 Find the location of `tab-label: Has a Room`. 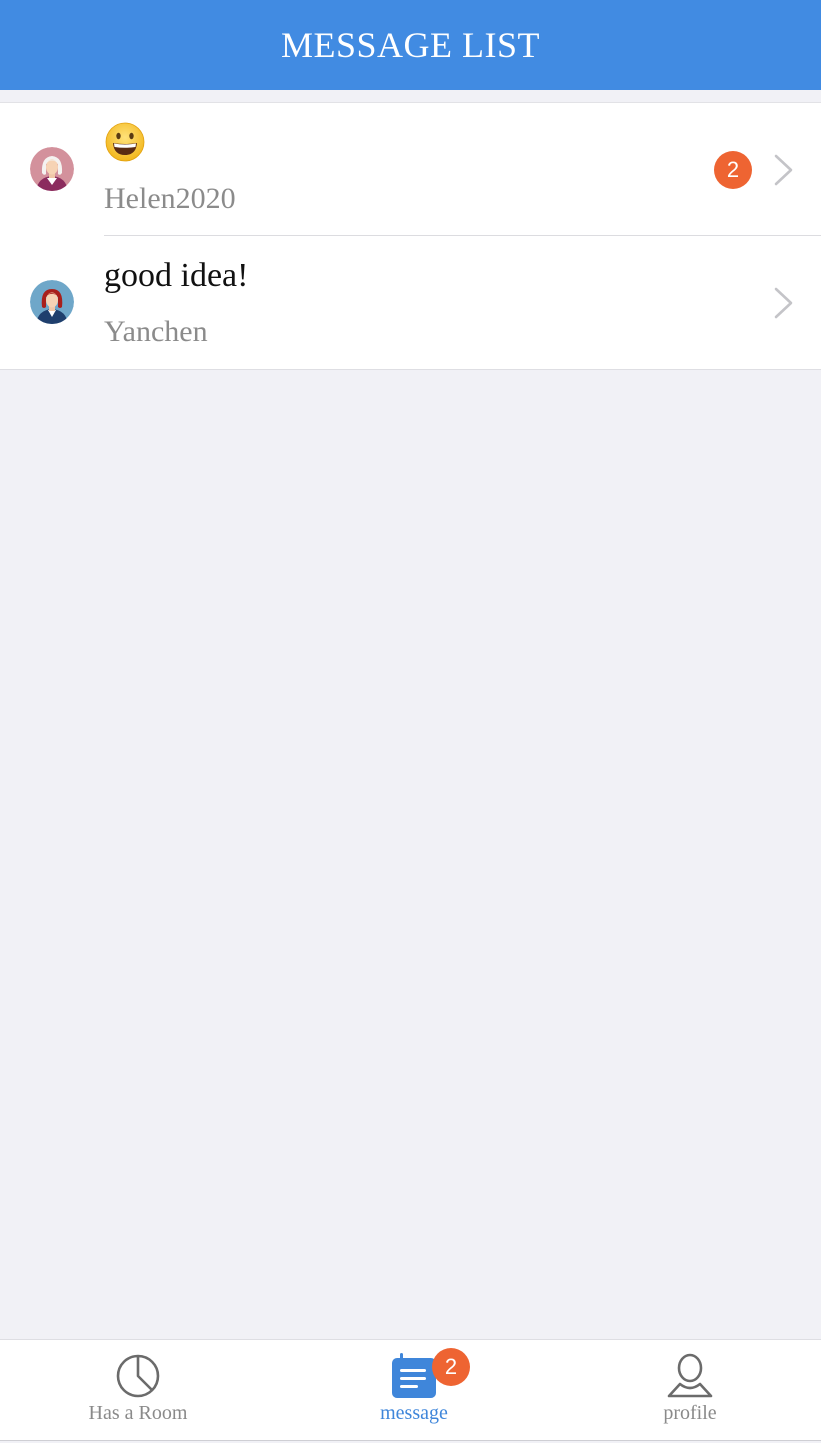

tab-label: Has a Room is located at coordinates (138, 1413).